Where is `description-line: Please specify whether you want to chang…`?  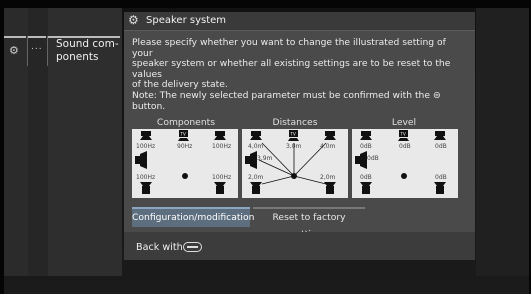 description-line: Please specify whether you want to chang… is located at coordinates (289, 48).